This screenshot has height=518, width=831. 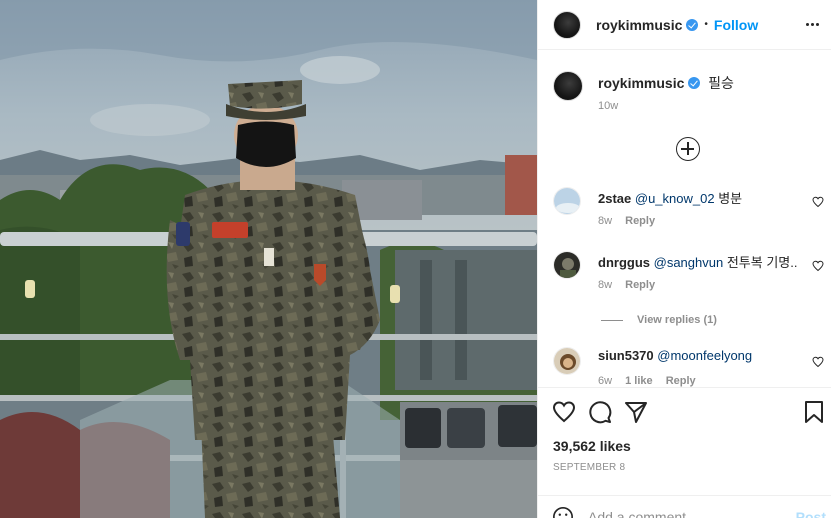 I want to click on comment-bubble-icon, so click(x=600, y=412).